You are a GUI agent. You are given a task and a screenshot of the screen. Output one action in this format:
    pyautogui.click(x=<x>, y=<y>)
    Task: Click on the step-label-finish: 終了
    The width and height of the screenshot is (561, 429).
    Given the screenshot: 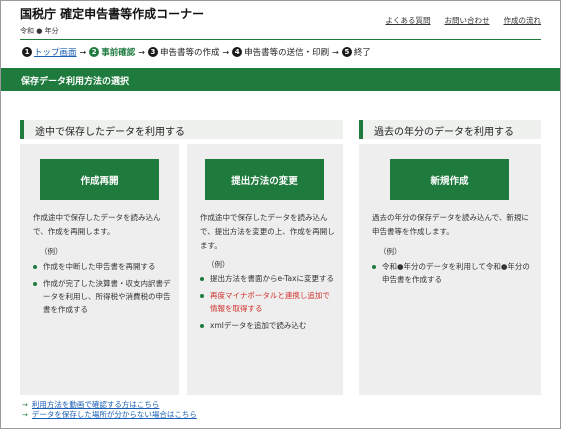 What is the action you would take?
    pyautogui.click(x=362, y=53)
    